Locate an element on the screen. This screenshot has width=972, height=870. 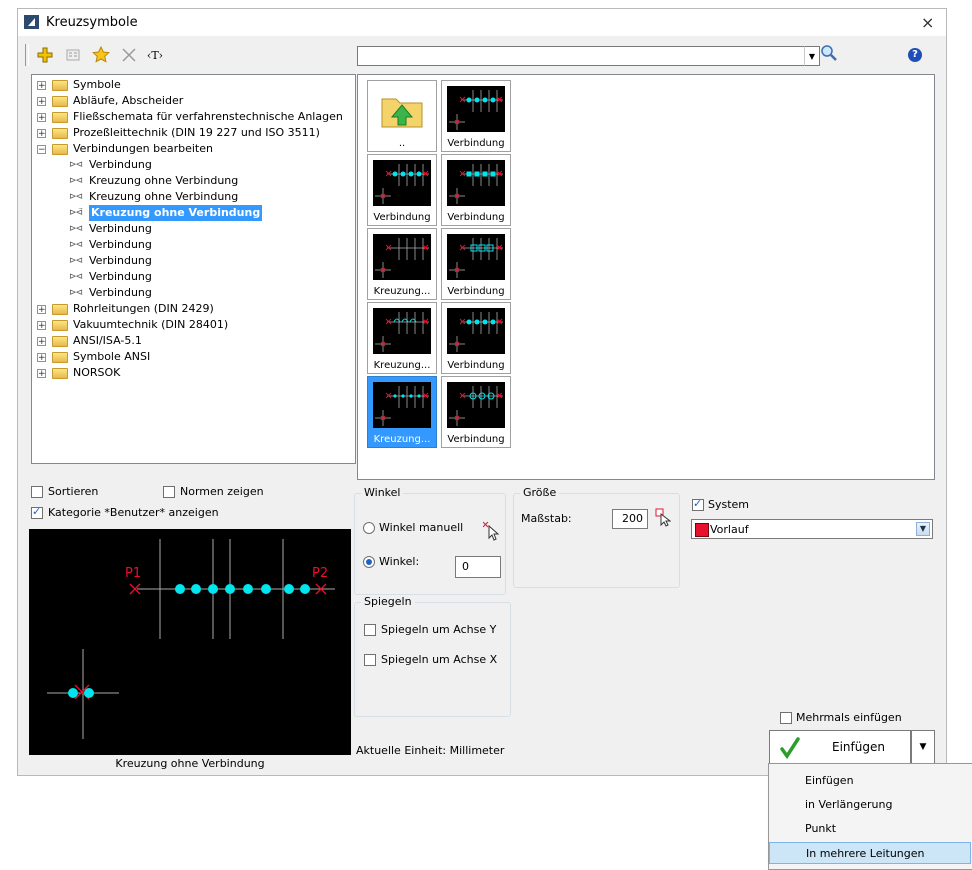
menu-item: Punkt is located at coordinates (870, 829).